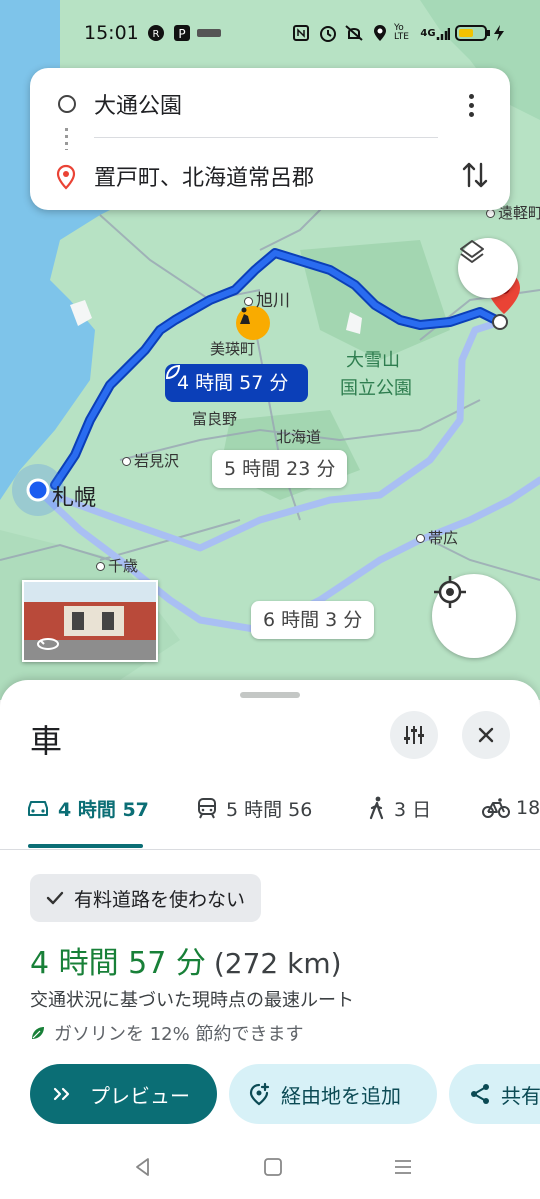 Image resolution: width=540 pixels, height=1199 pixels. What do you see at coordinates (74, 498) in the screenshot?
I see `map-label-sapporo: 札幌` at bounding box center [74, 498].